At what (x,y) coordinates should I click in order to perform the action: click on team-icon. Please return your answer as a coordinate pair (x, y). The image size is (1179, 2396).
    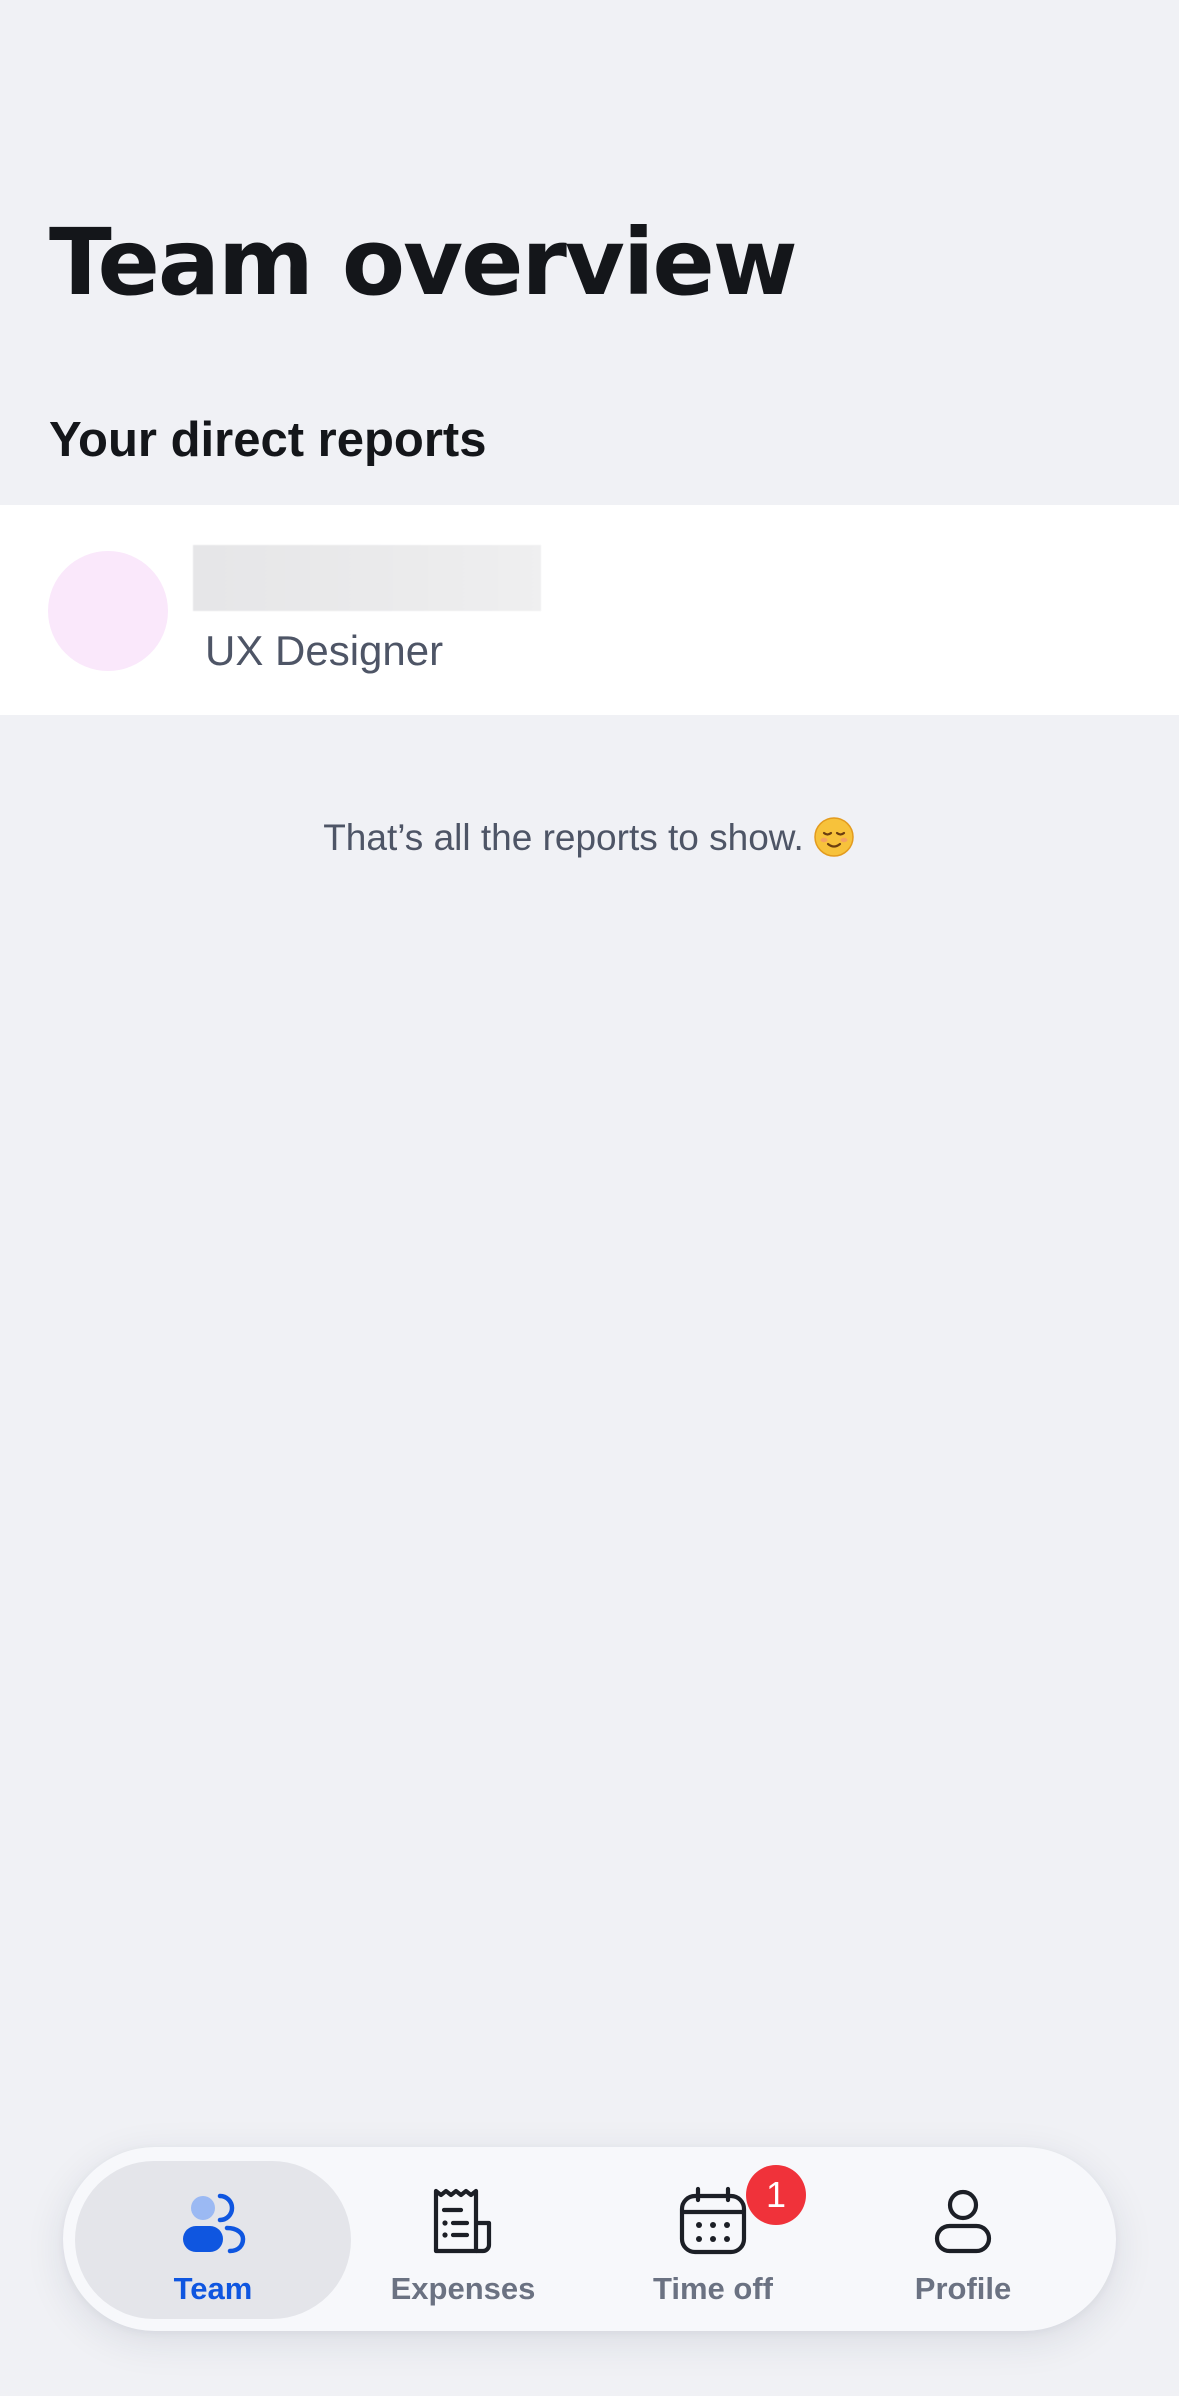
    Looking at the image, I should click on (214, 2223).